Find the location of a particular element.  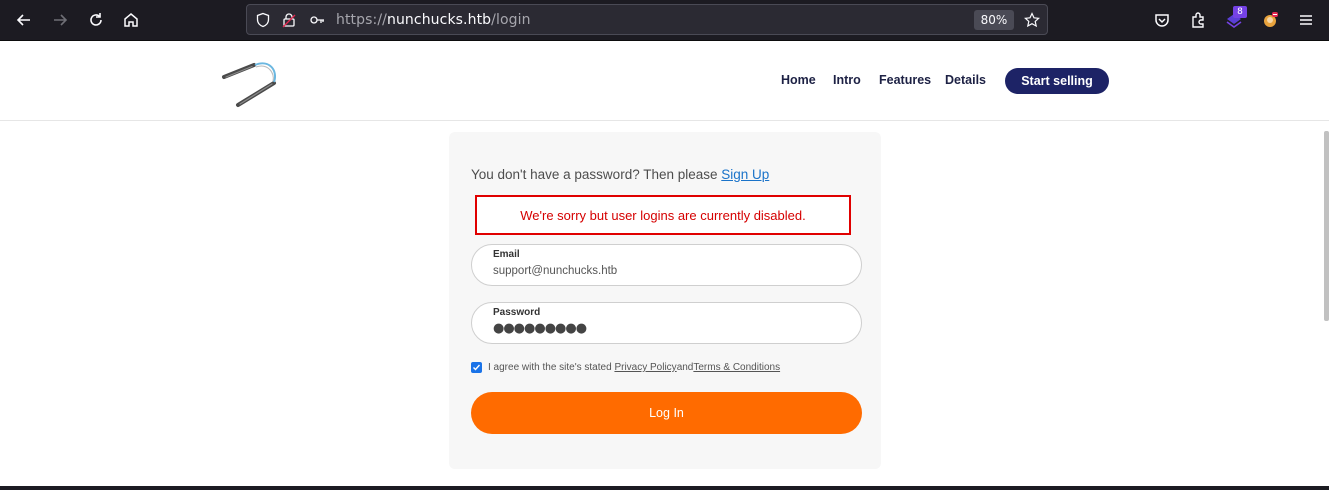

password-field: Password ●●●●●●●●● is located at coordinates (666, 323).